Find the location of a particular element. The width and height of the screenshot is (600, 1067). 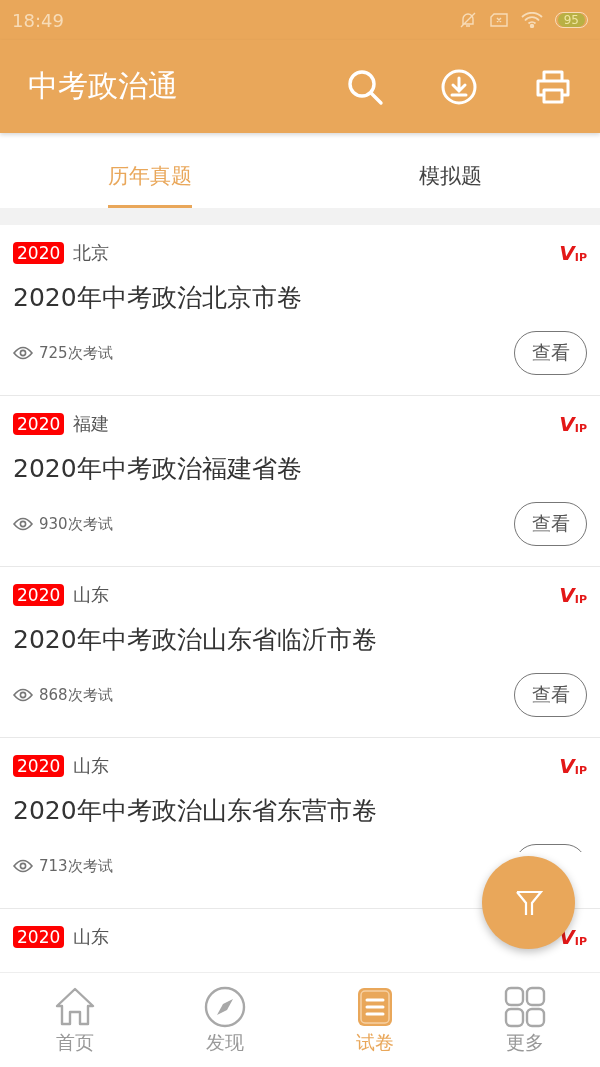

clock: 18:49 is located at coordinates (38, 20).